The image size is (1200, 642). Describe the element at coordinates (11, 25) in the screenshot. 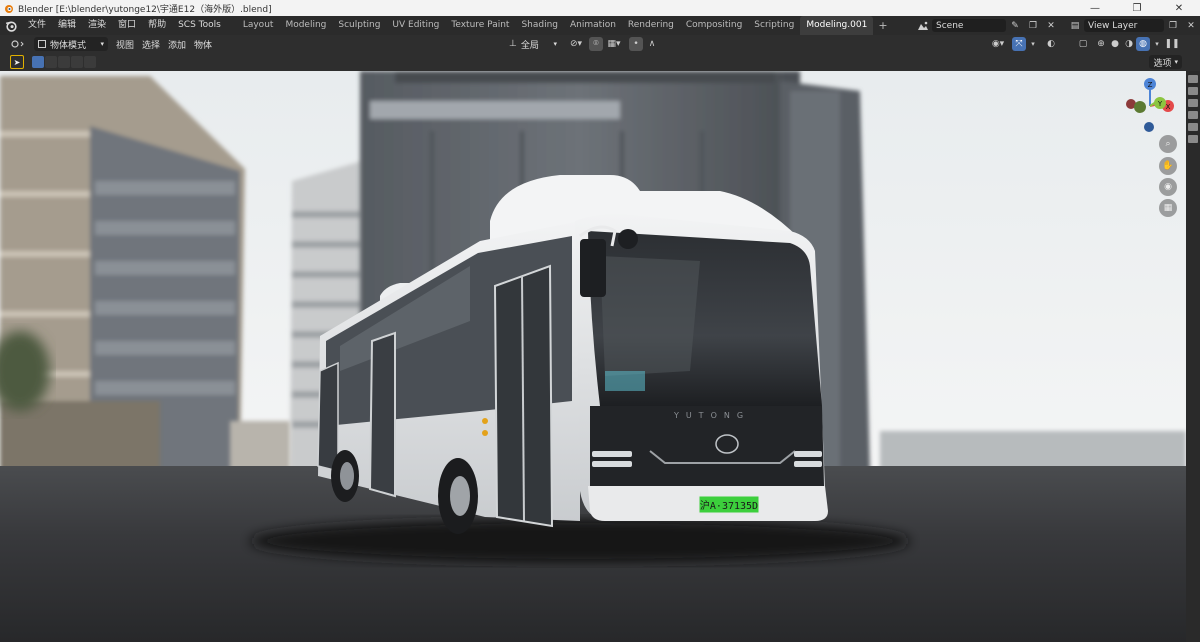

I see `blender-menu-icon` at that location.